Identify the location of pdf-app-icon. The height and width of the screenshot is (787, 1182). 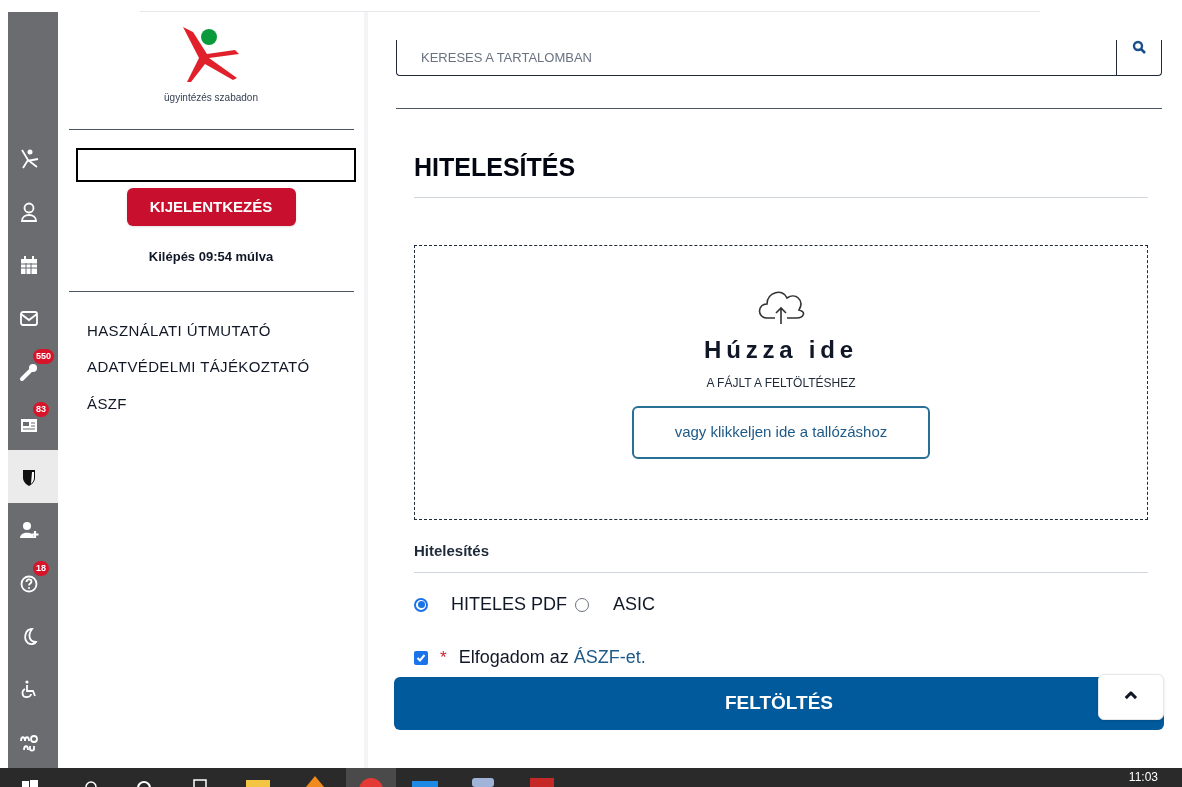
(542, 782).